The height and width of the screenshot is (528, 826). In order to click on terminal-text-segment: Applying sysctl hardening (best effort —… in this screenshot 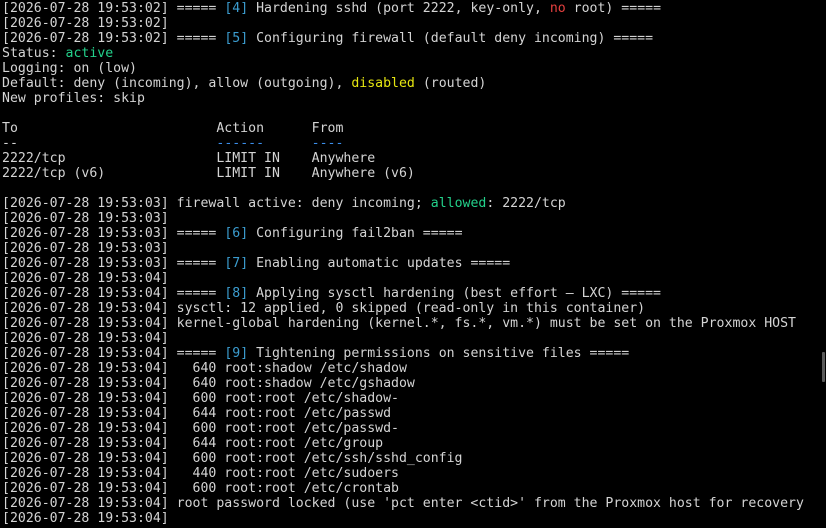, I will do `click(454, 293)`.